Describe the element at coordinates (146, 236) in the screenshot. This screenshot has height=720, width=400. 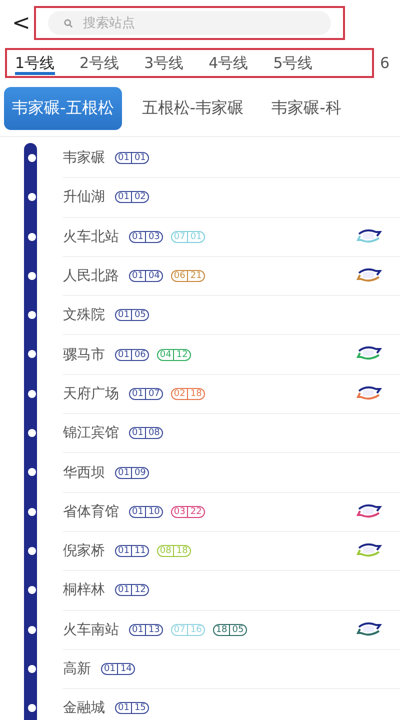
I see `station-code: 01 03` at that location.